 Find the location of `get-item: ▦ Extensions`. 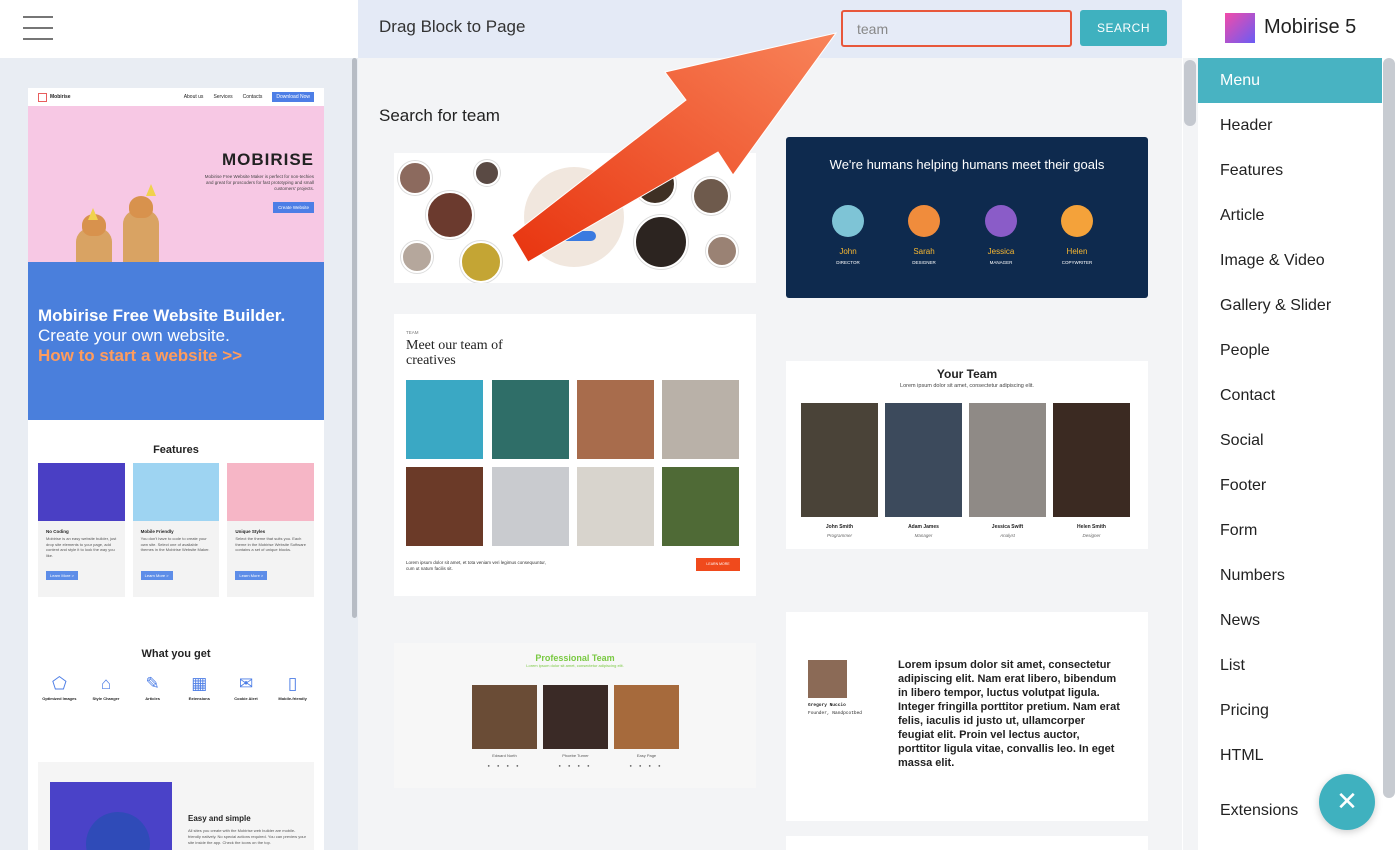

get-item: ▦ Extensions is located at coordinates (199, 687).